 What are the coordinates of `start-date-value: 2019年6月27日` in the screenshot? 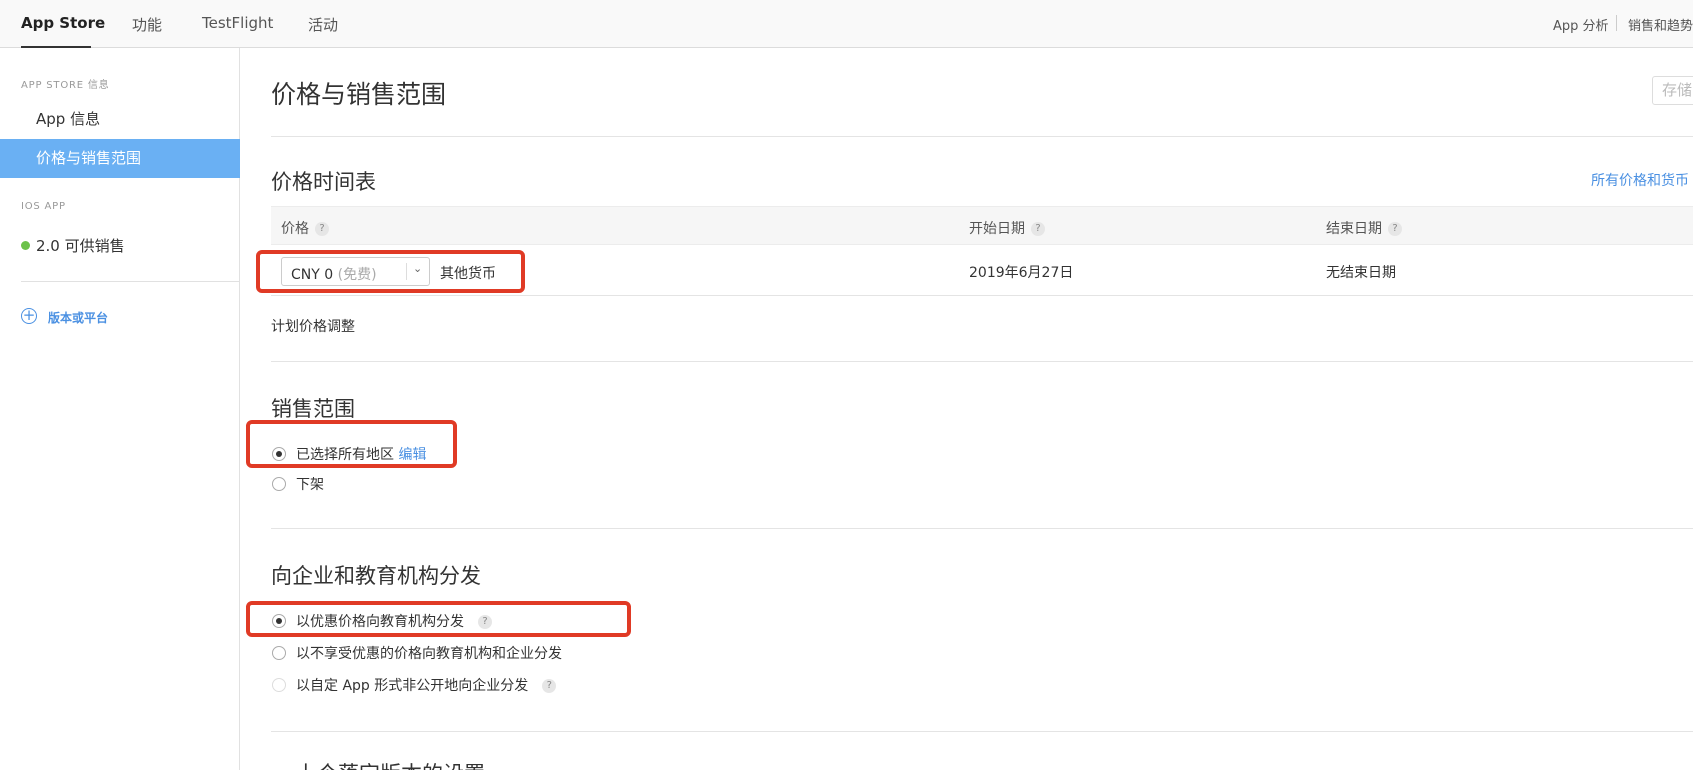 It's located at (1021, 273).